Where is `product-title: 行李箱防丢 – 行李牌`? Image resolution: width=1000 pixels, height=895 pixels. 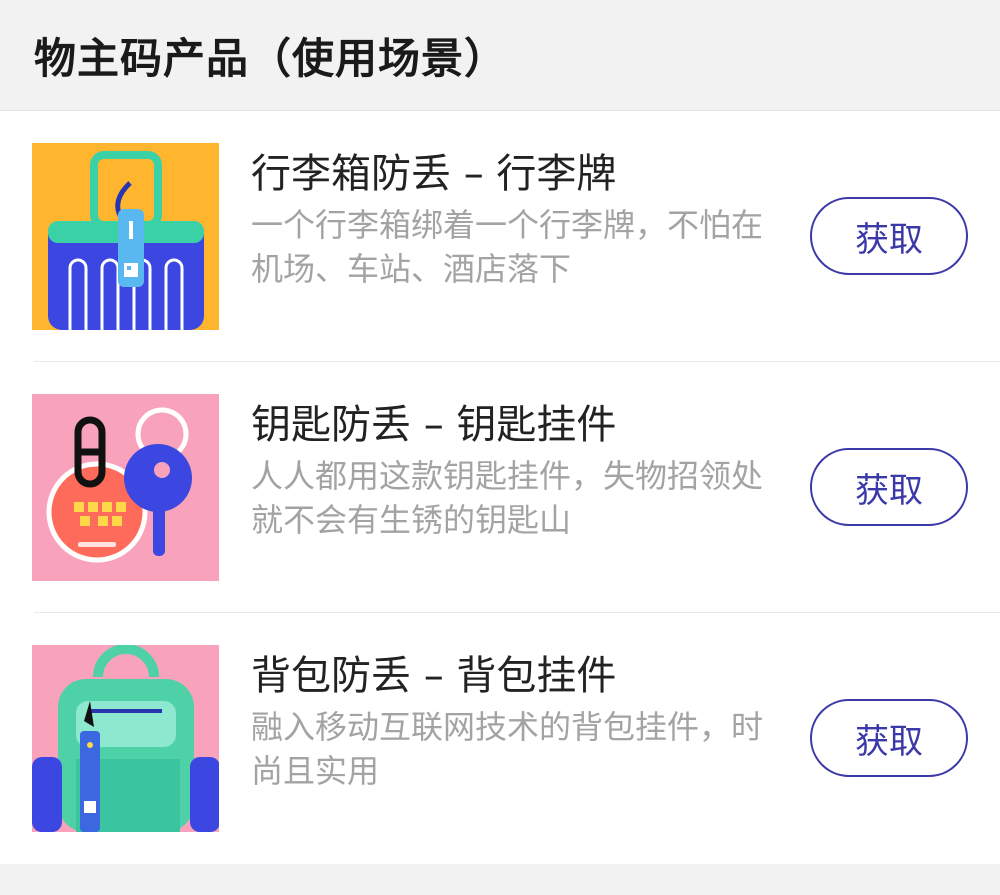
product-title: 行李箱防丢 – 行李牌 is located at coordinates (434, 174).